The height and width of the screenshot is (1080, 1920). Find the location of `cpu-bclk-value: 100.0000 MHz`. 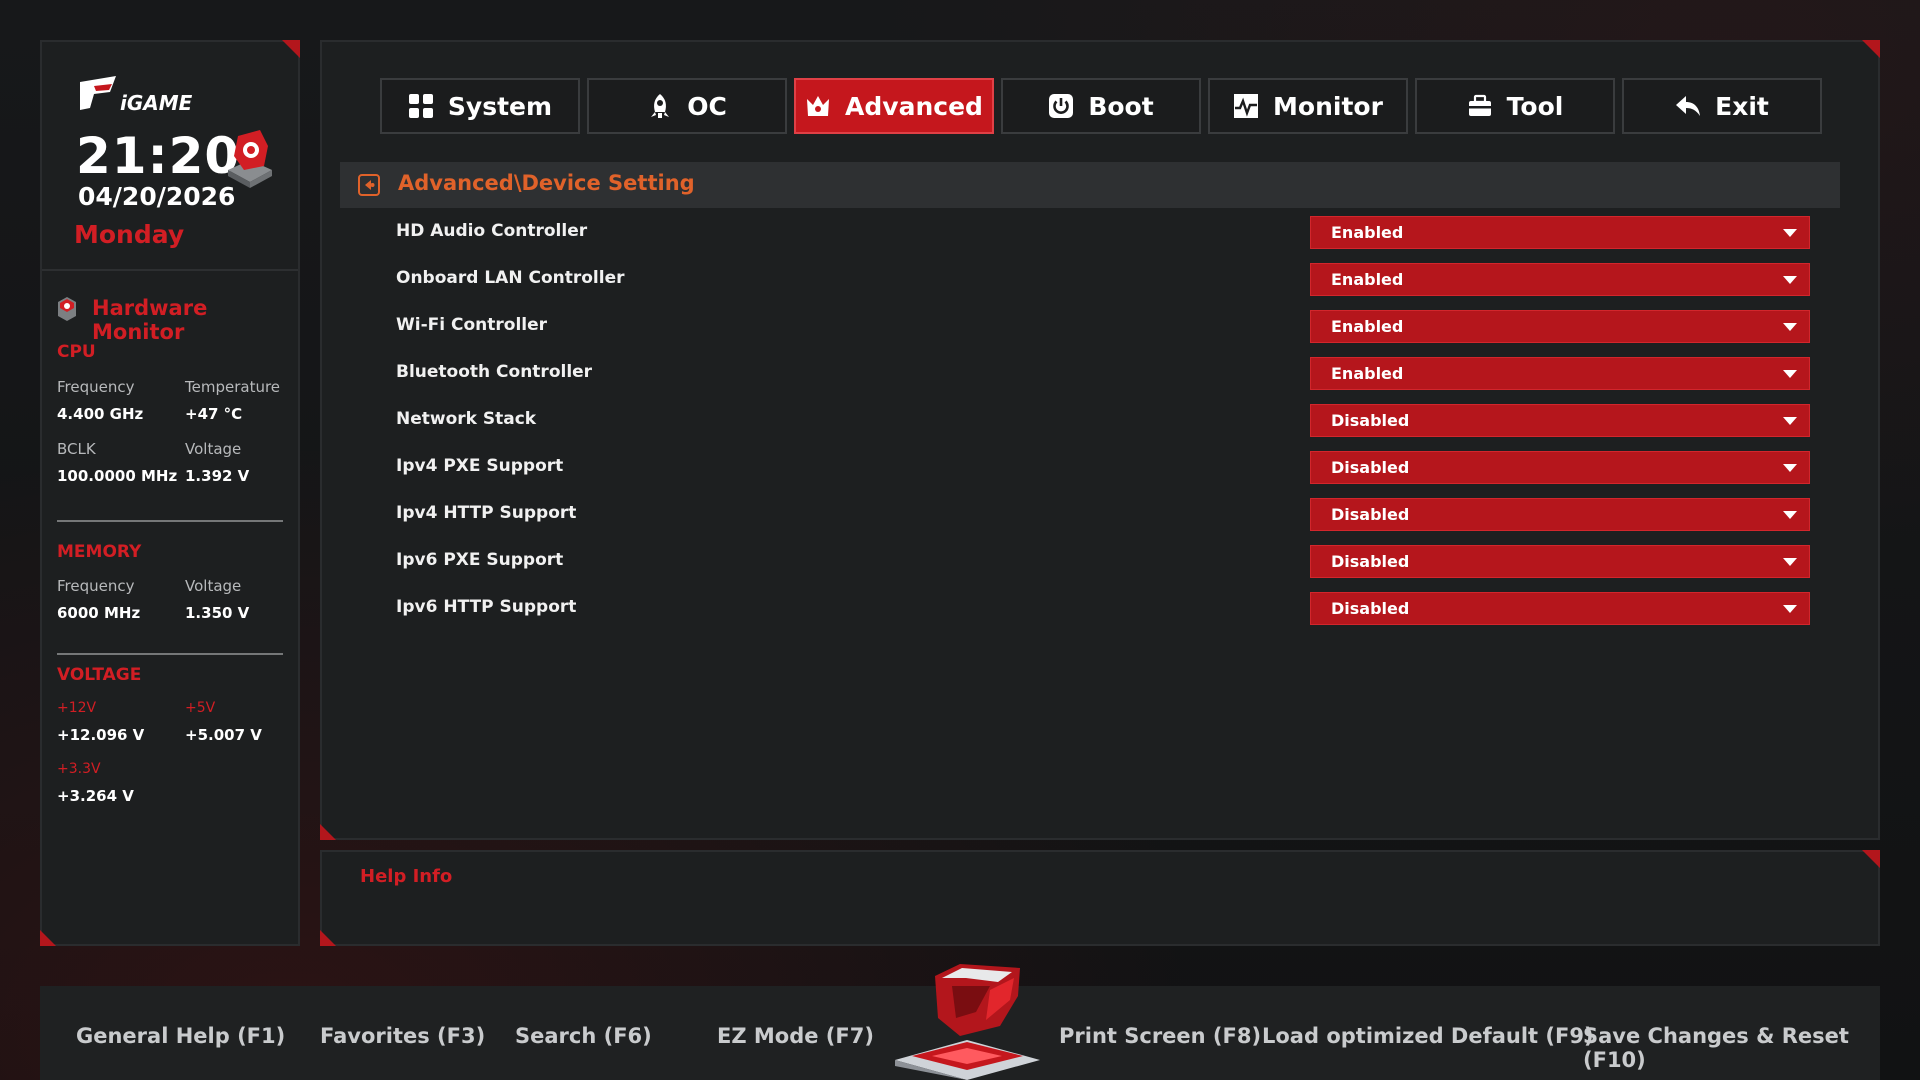

cpu-bclk-value: 100.0000 MHz is located at coordinates (117, 476).